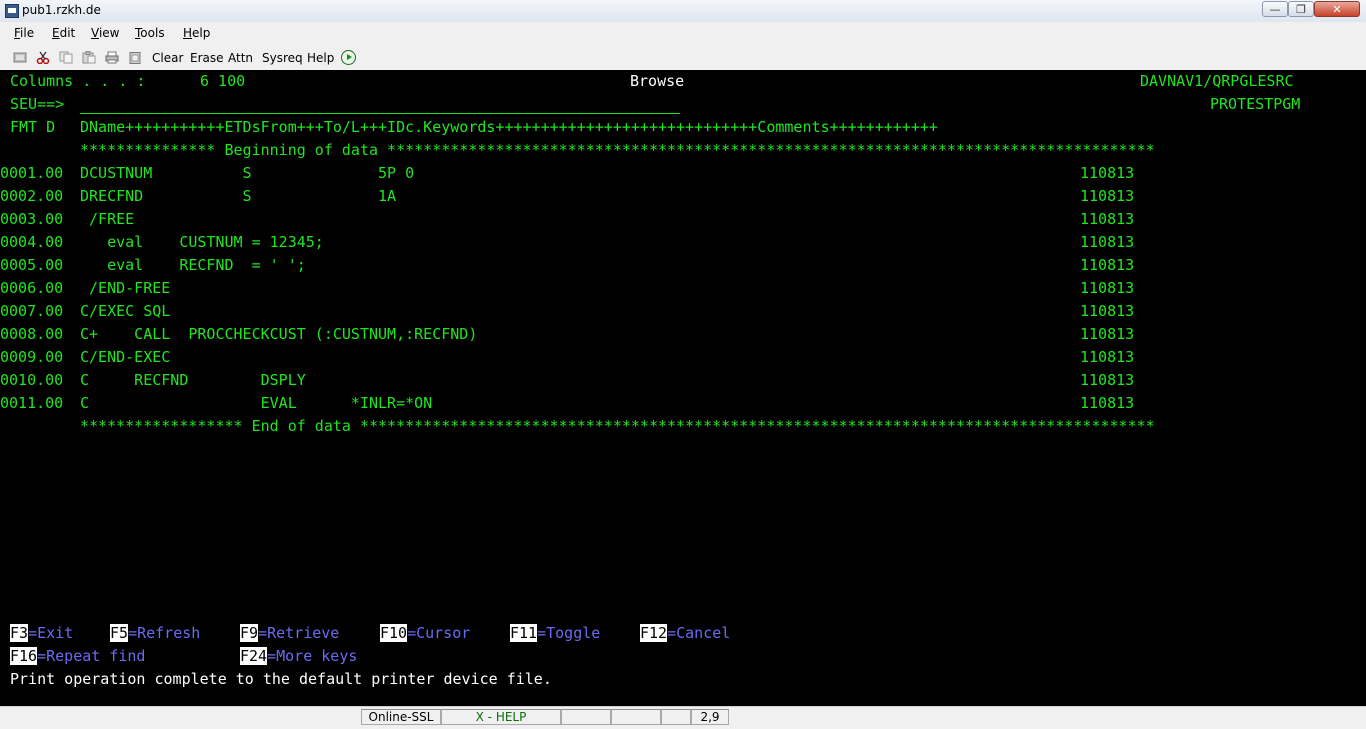 Image resolution: width=1366 pixels, height=729 pixels. Describe the element at coordinates (63, 33) in the screenshot. I see `menu-edit: Edit` at that location.